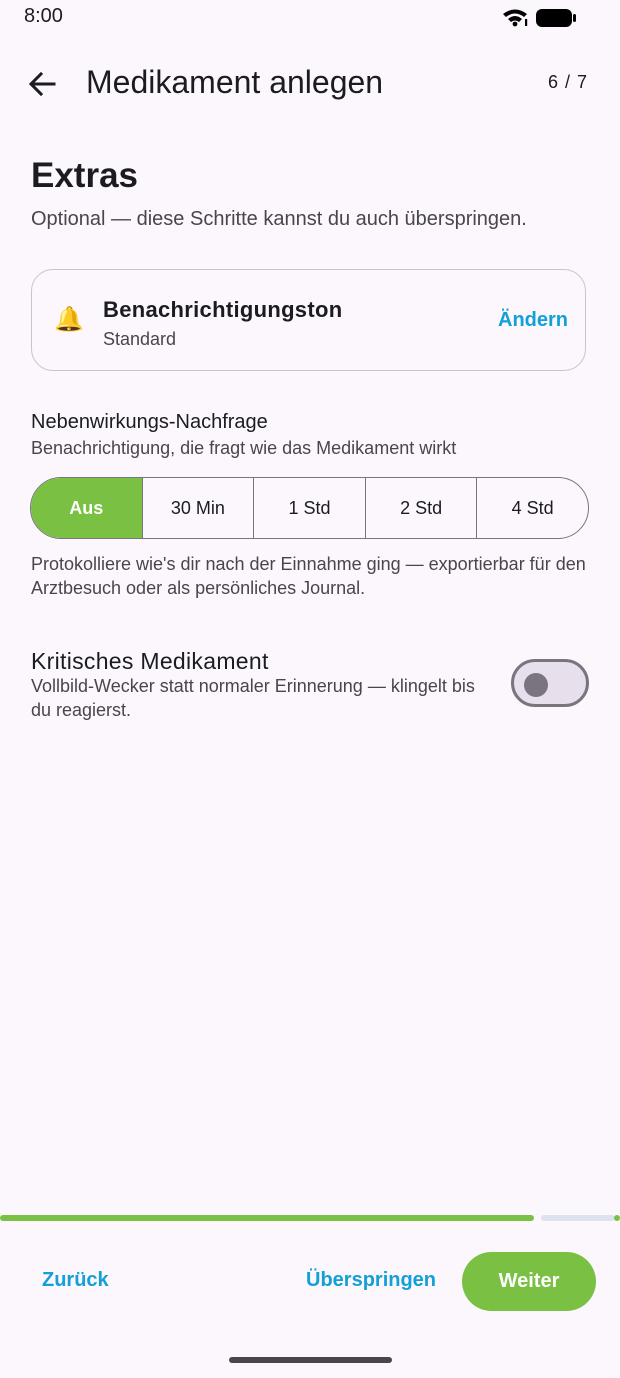 The height and width of the screenshot is (1378, 620). What do you see at coordinates (310, 1360) in the screenshot?
I see `home-indicator` at bounding box center [310, 1360].